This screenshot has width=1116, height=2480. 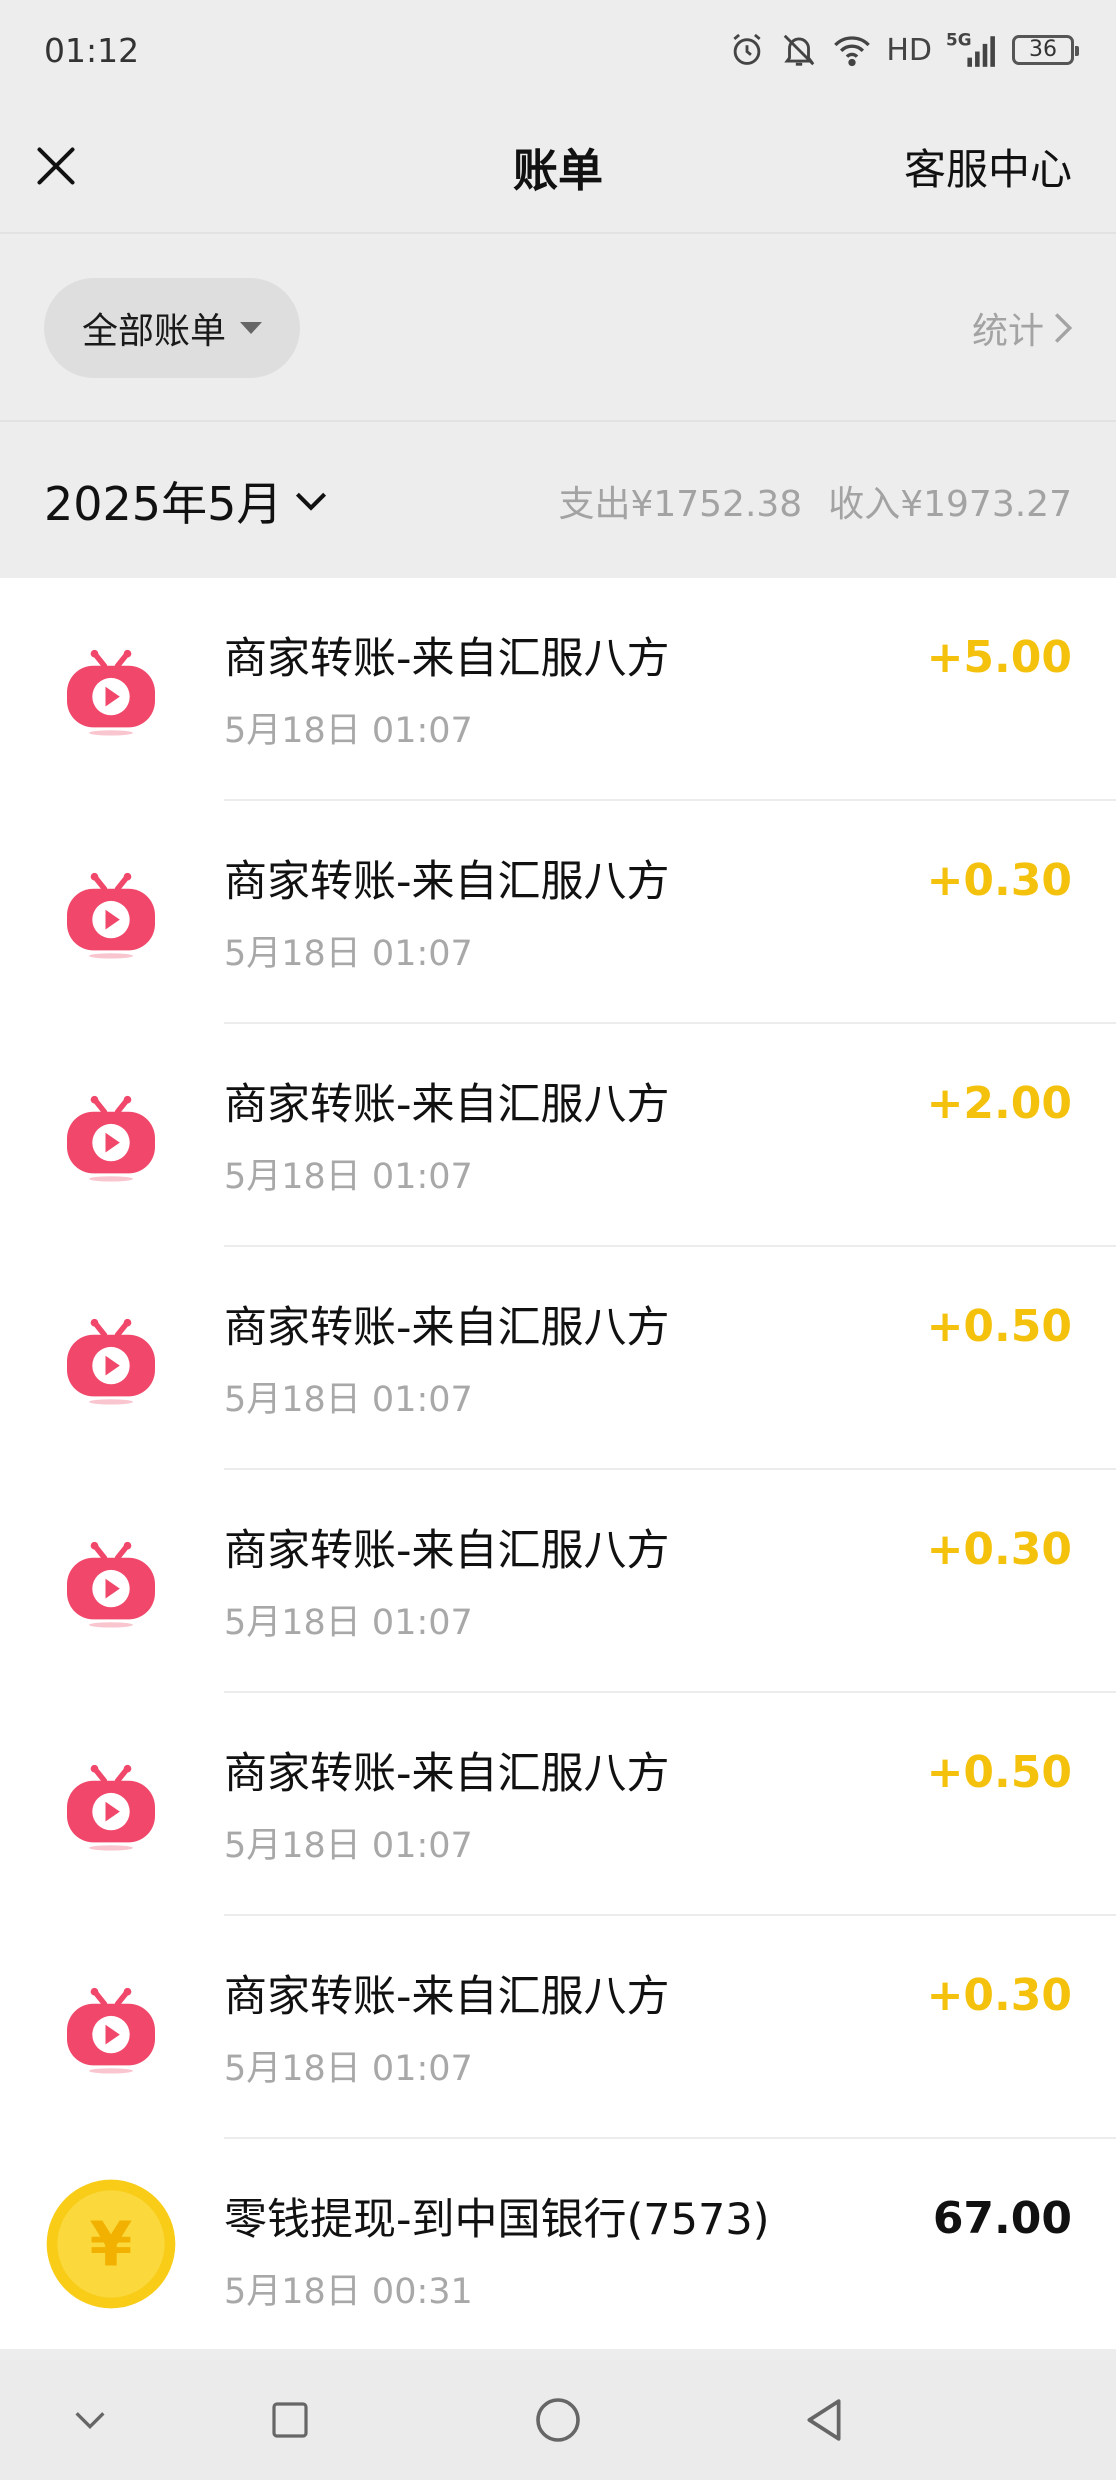 What do you see at coordinates (852, 51) in the screenshot?
I see `wifi-icon` at bounding box center [852, 51].